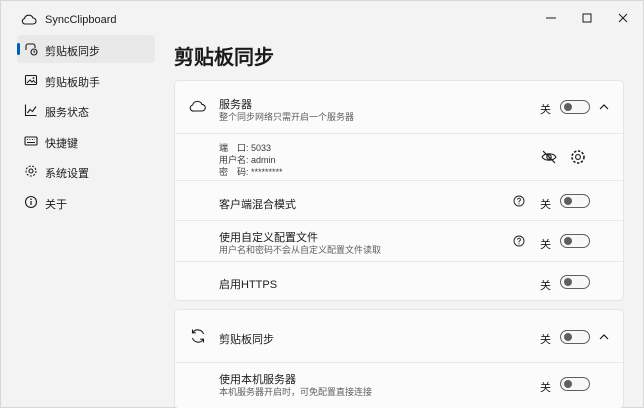 The height and width of the screenshot is (408, 644). I want to click on sidebar-item-label: 剪贴板助手, so click(72, 83).